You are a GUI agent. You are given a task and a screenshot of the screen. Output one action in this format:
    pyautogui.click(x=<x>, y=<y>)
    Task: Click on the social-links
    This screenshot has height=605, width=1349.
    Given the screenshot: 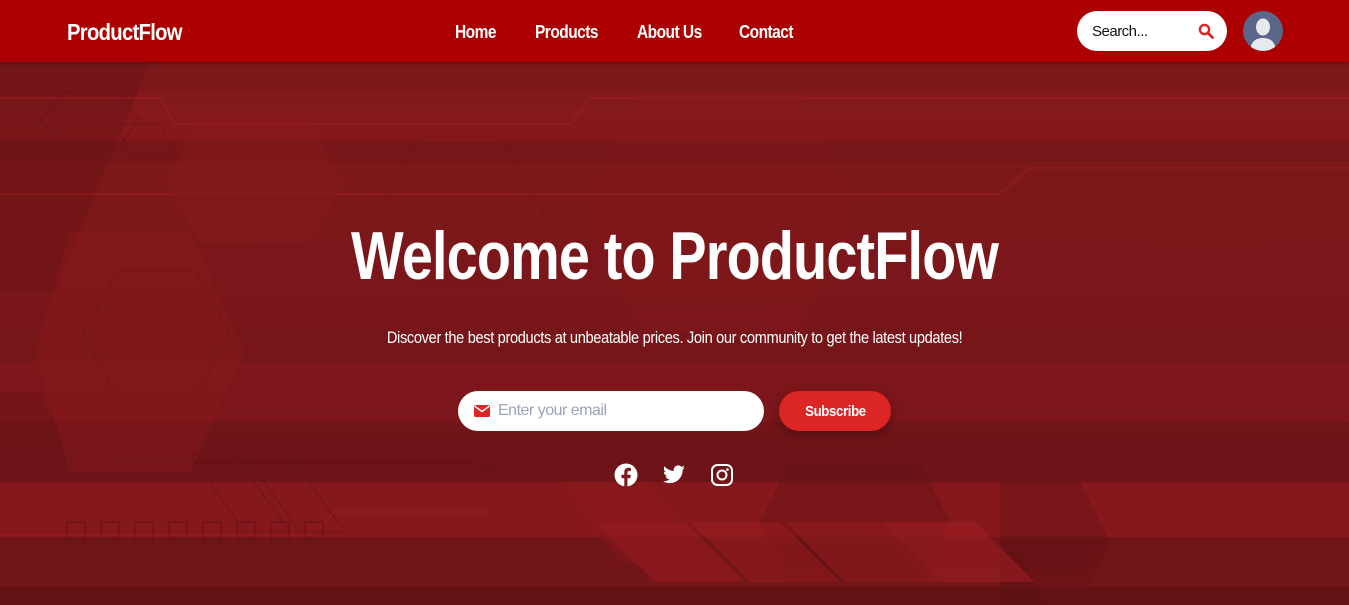 What is the action you would take?
    pyautogui.click(x=679, y=475)
    